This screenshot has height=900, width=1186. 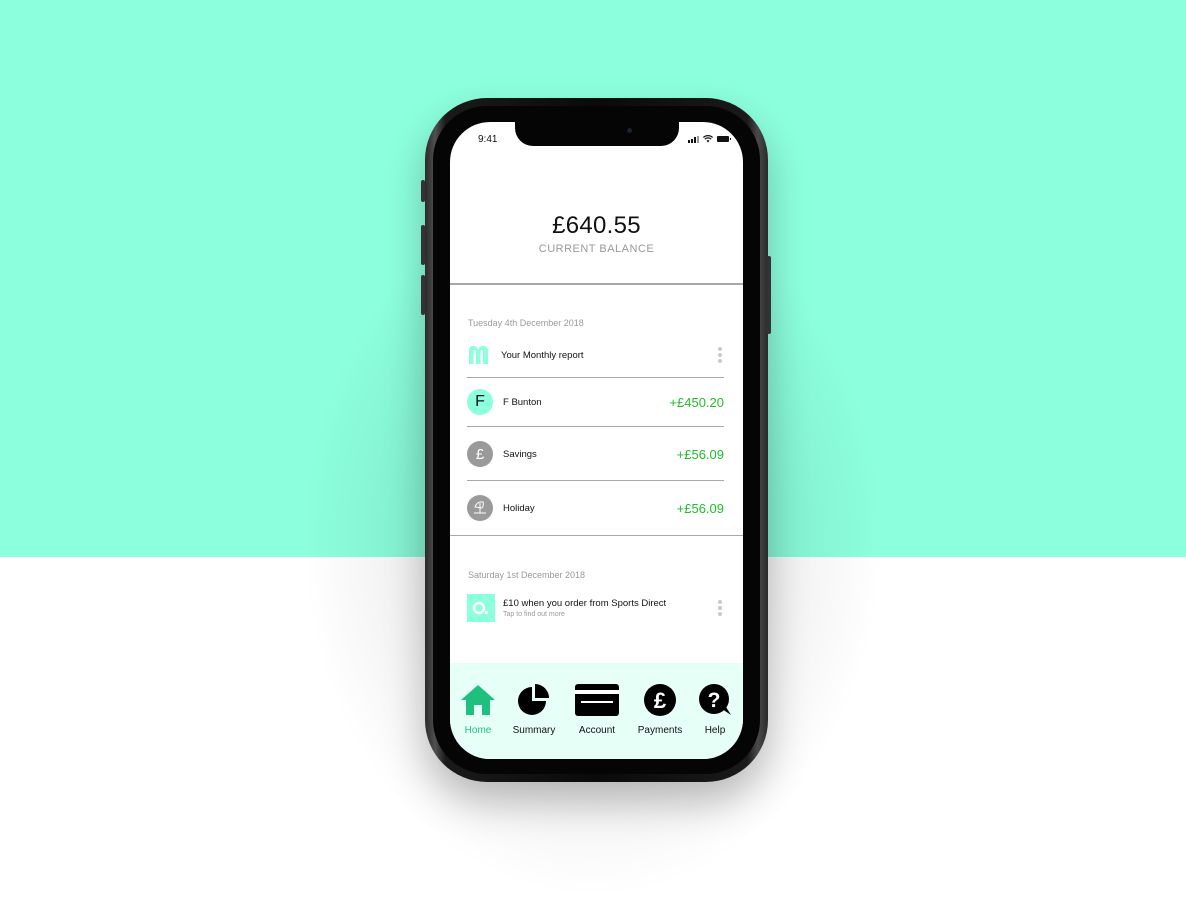 I want to click on balance-header: £640.55 CURRENT BALANCE, so click(x=596, y=233).